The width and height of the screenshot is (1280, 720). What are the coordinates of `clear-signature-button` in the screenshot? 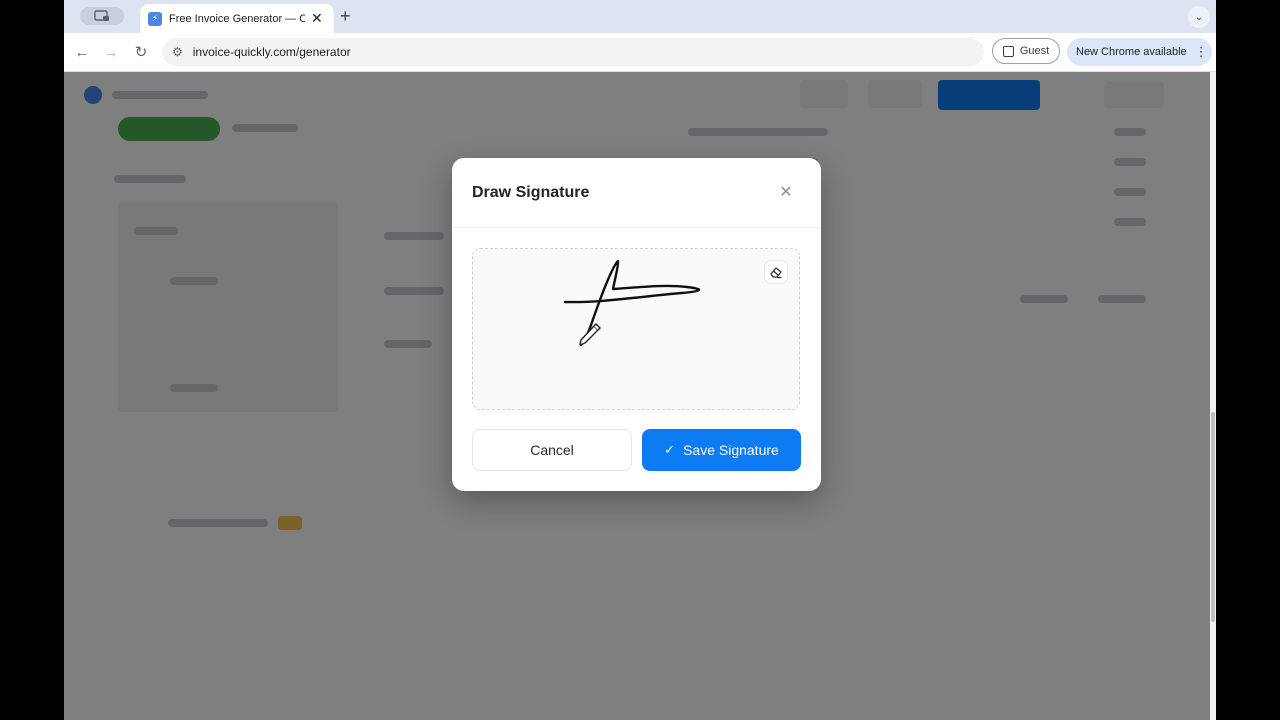 It's located at (776, 272).